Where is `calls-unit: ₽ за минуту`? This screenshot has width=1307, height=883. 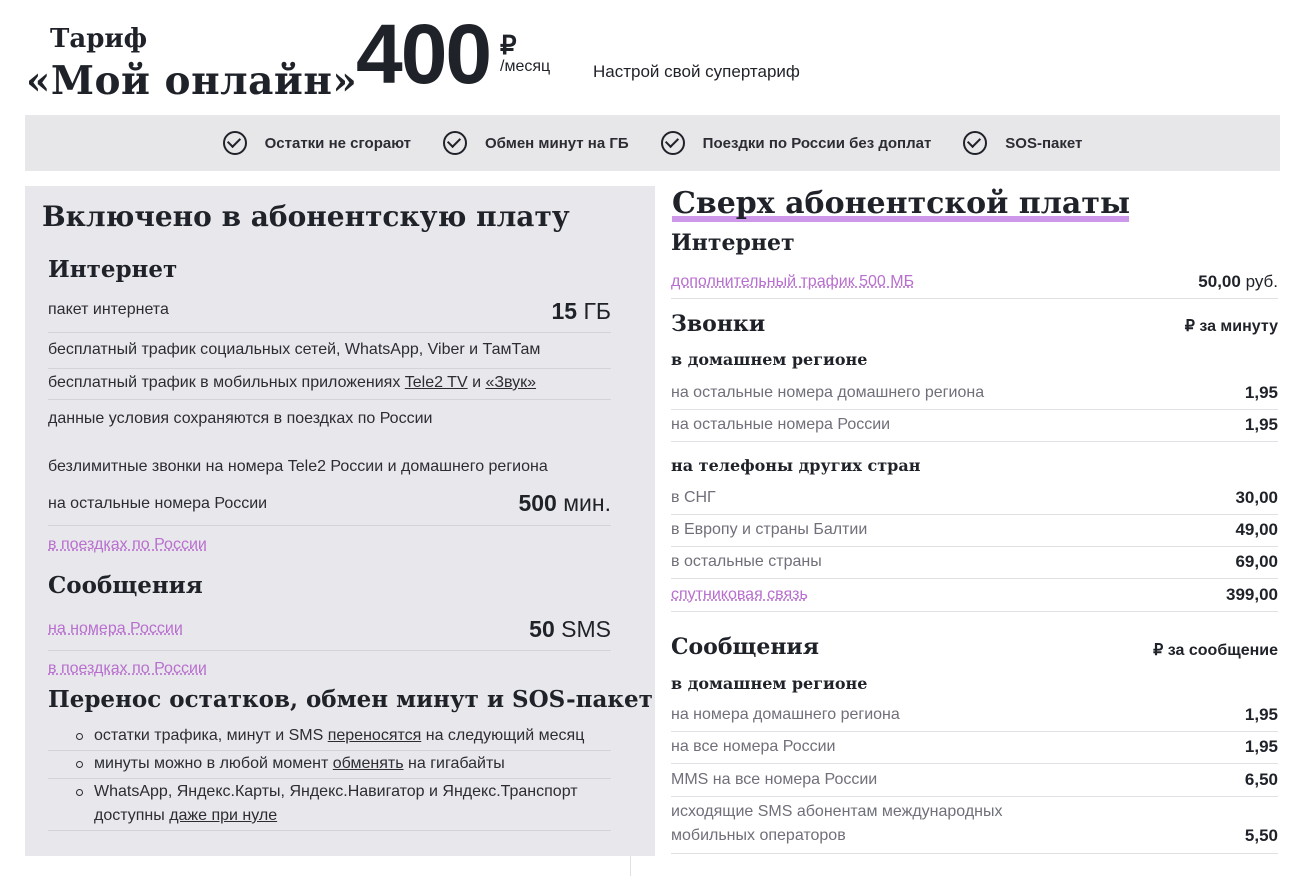
calls-unit: ₽ за минуту is located at coordinates (1231, 326).